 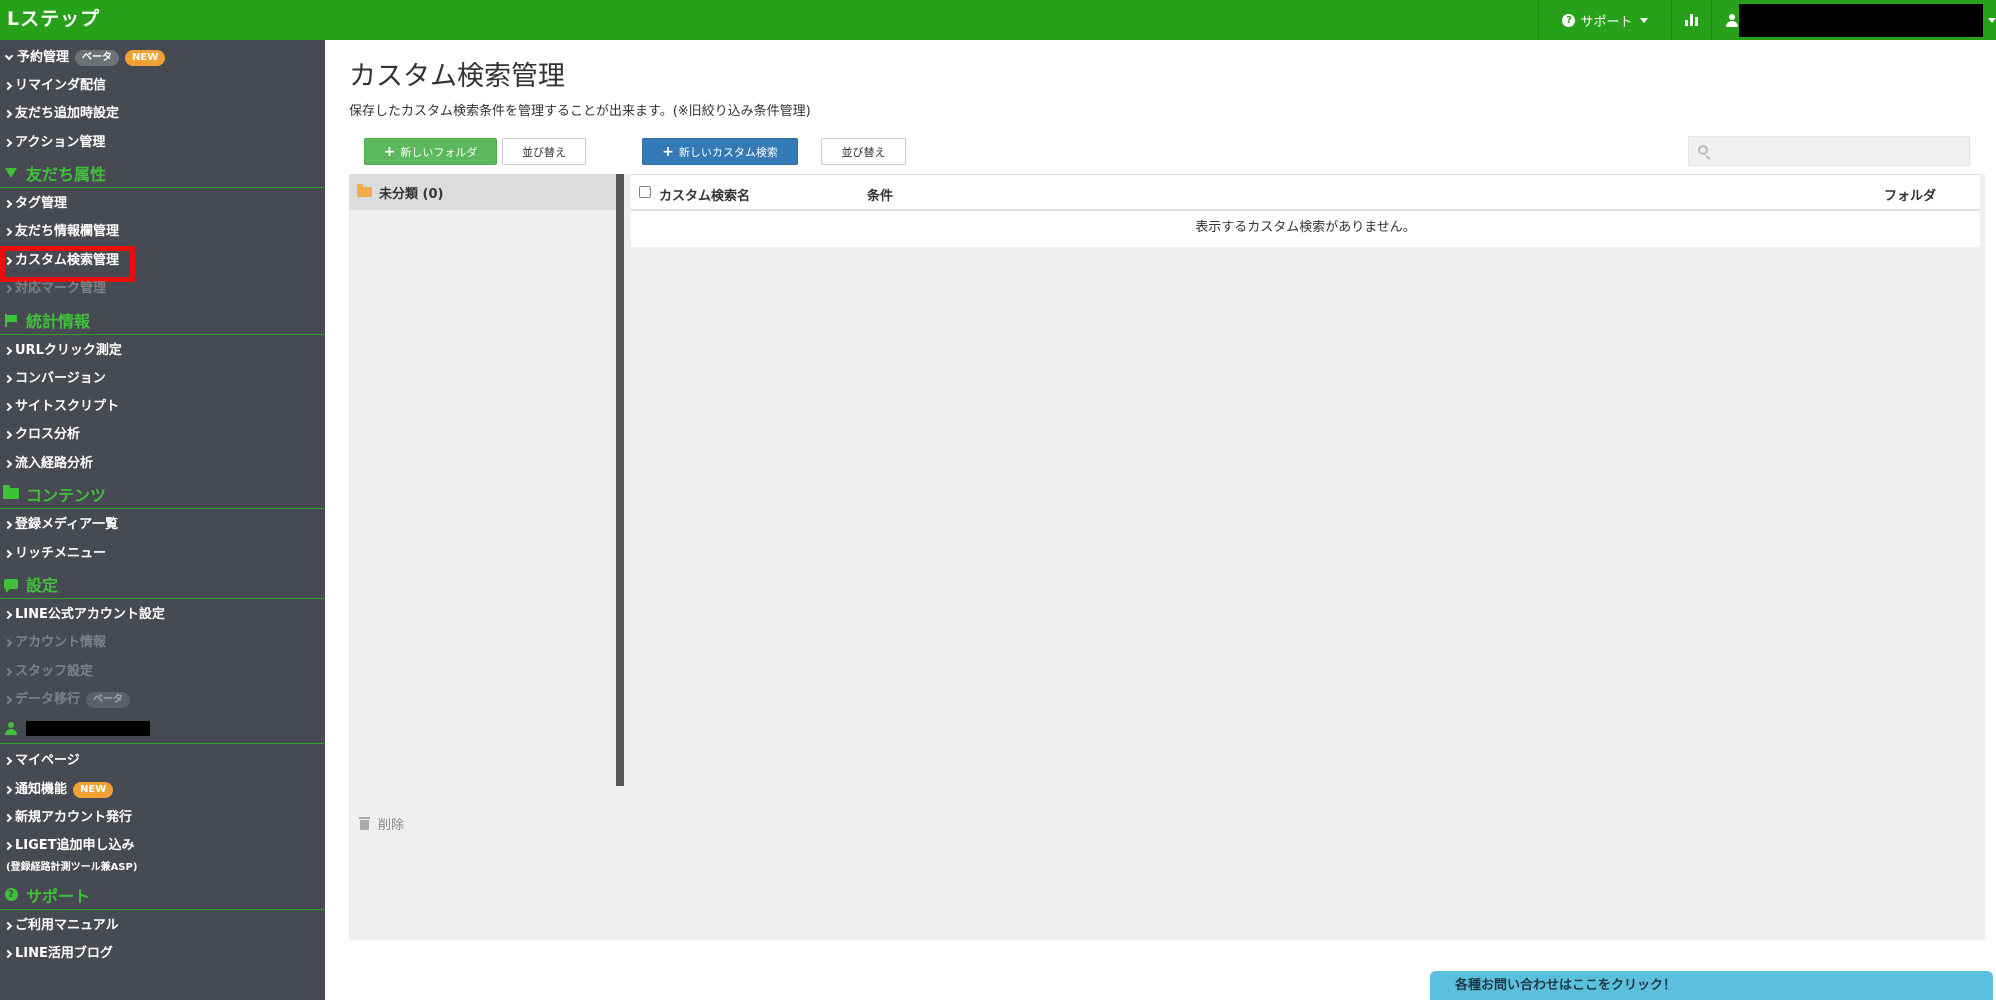 I want to click on redacted-user-name, so click(x=88, y=728).